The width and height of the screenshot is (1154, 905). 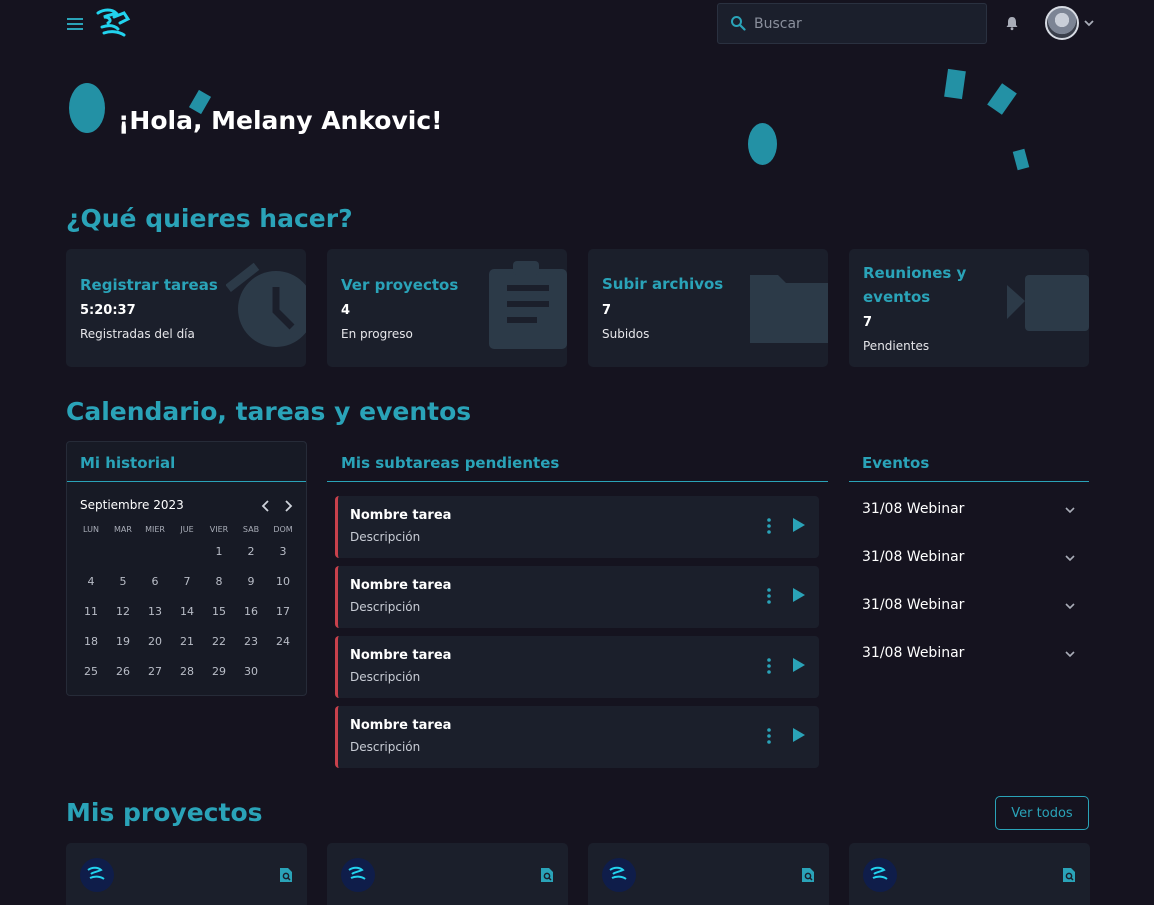 I want to click on logo, so click(x=114, y=24).